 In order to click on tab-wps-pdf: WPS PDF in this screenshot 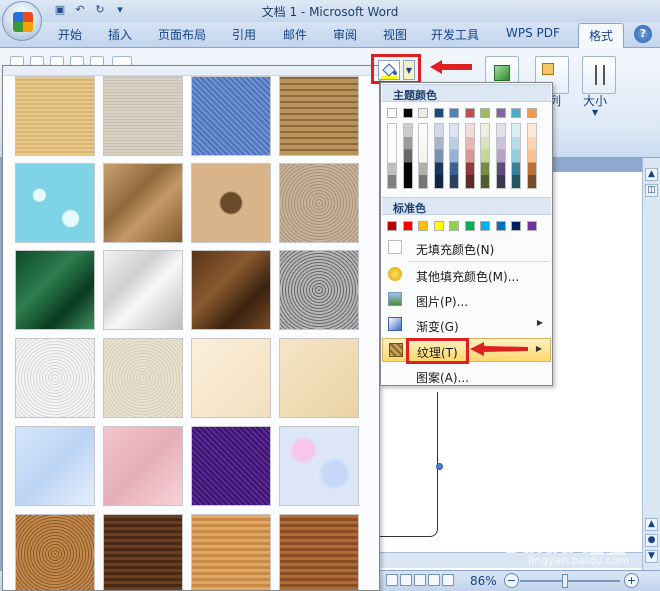, I will do `click(533, 33)`.